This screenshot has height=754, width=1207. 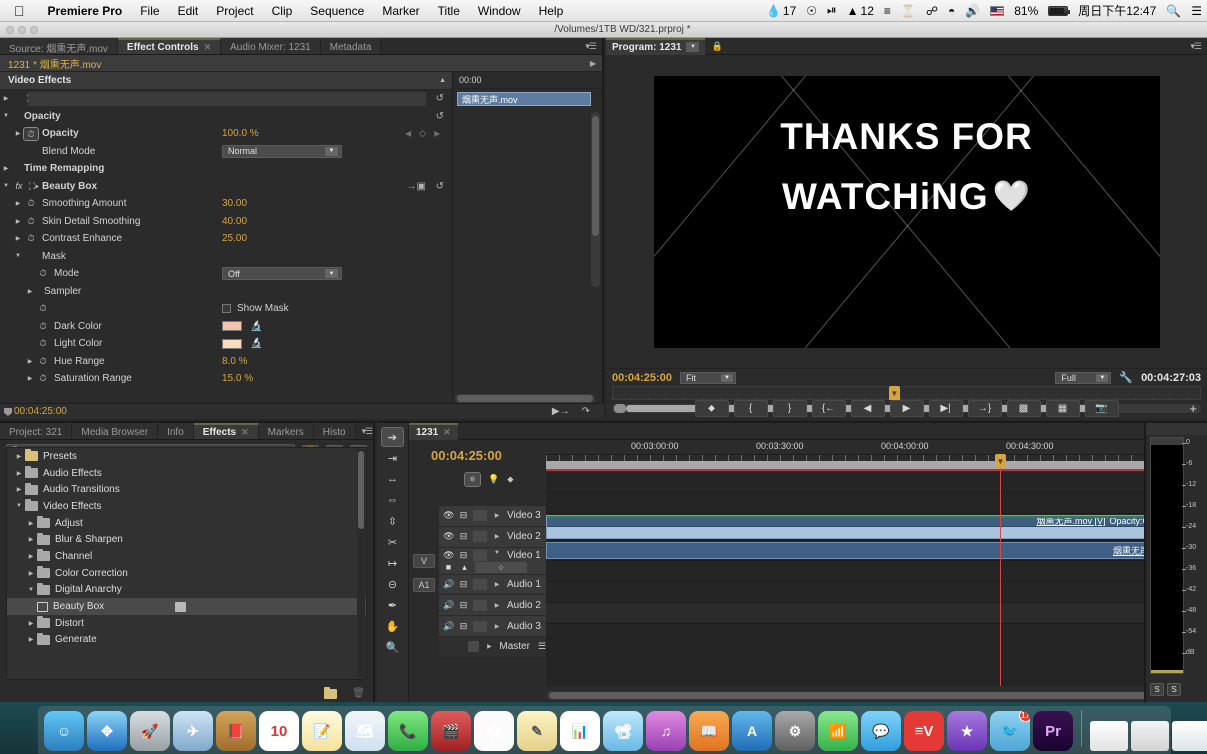 What do you see at coordinates (448, 555) in the screenshot?
I see `eye-icon: 👁` at bounding box center [448, 555].